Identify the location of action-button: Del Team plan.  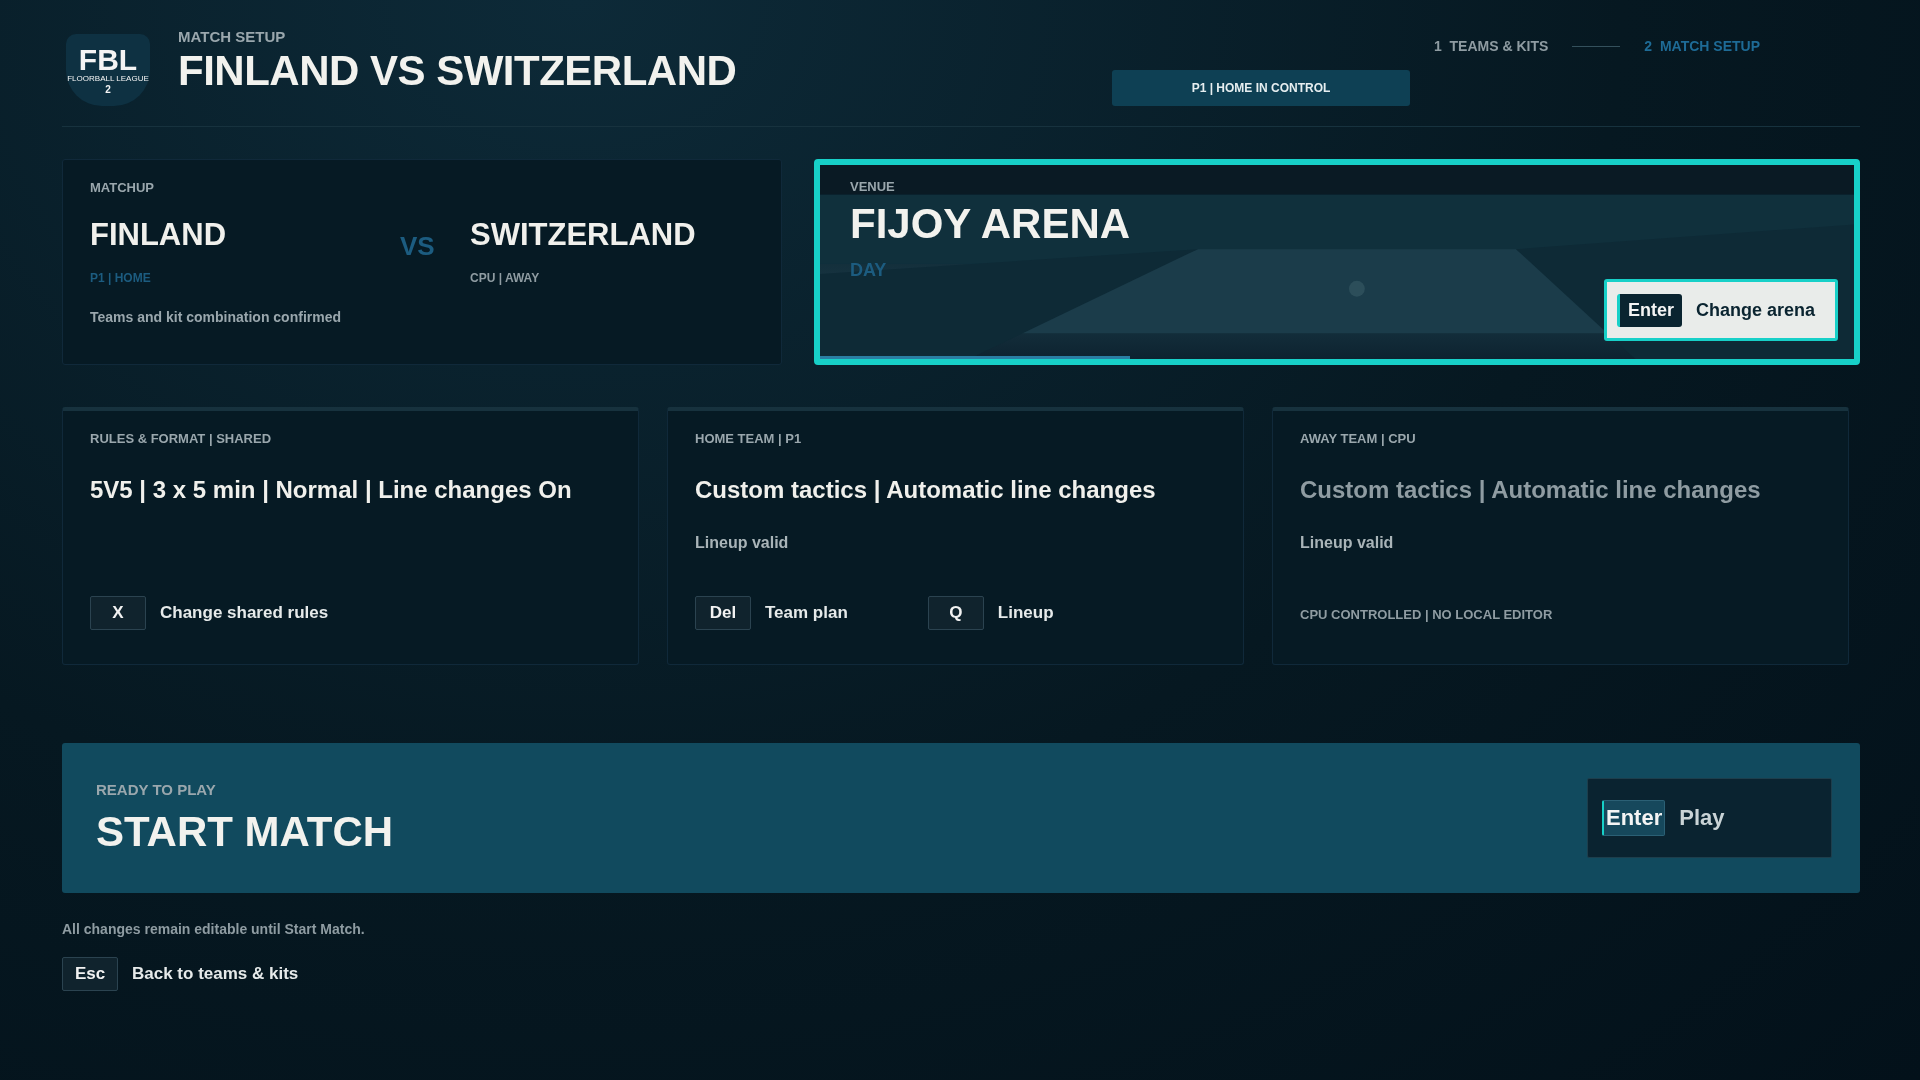
(771, 613).